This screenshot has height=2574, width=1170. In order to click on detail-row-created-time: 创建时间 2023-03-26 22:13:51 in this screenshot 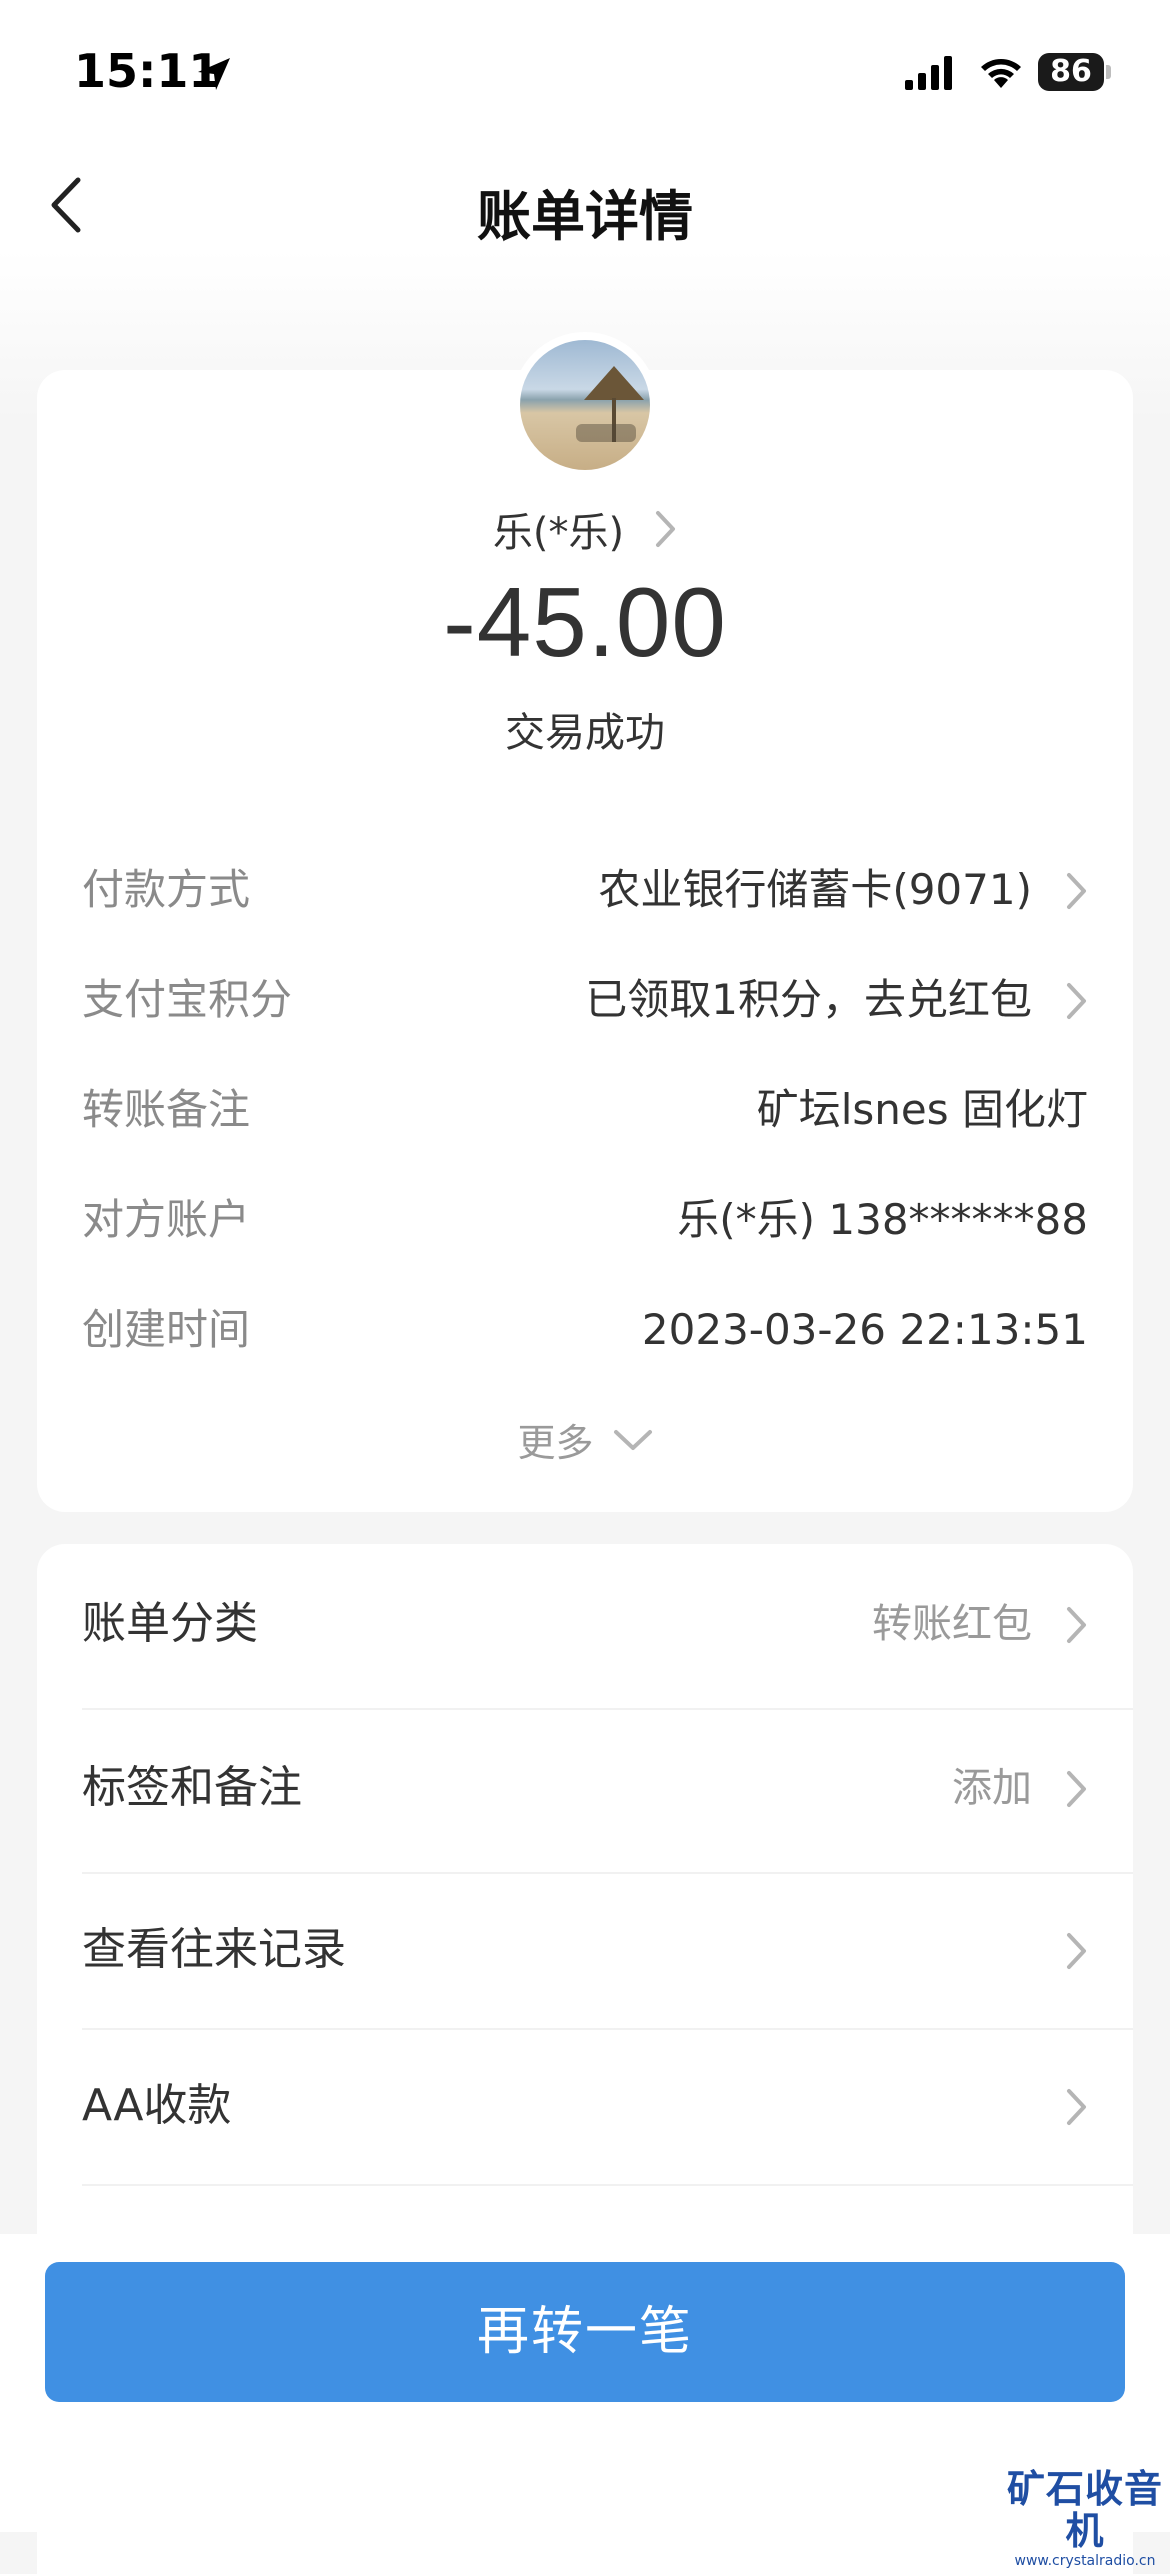, I will do `click(585, 1330)`.